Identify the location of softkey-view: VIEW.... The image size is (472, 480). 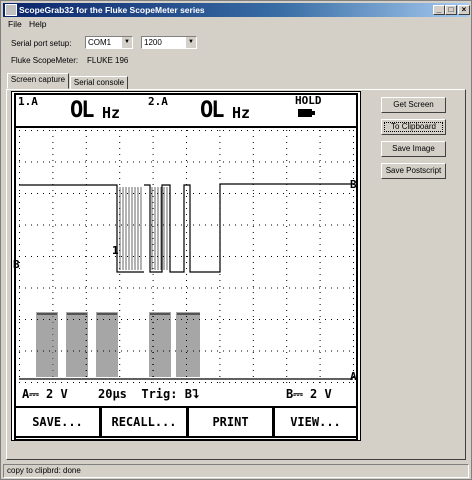
(315, 422).